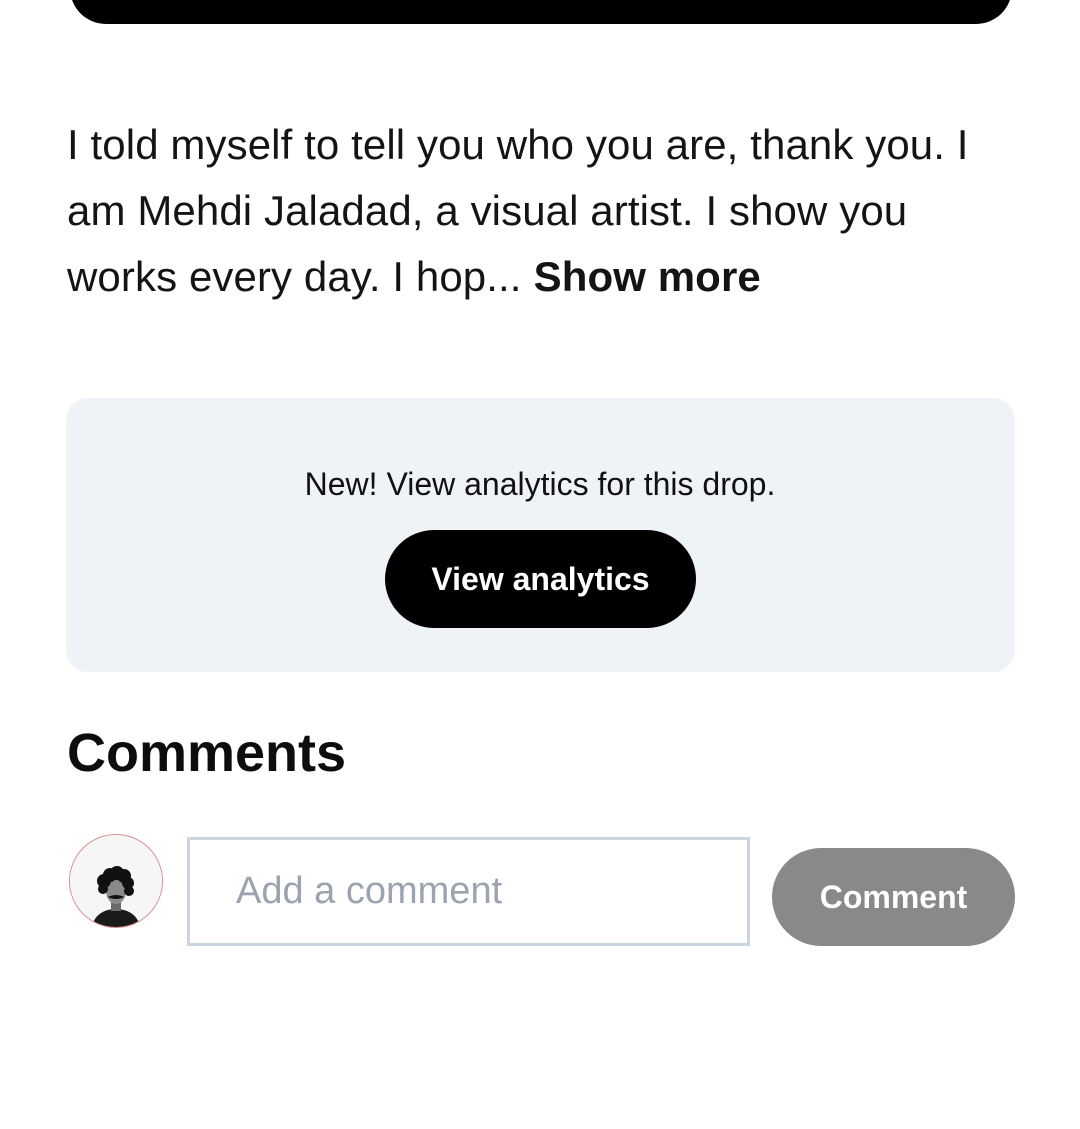 This screenshot has width=1080, height=1129. I want to click on comment-submit-button: Comment, so click(893, 897).